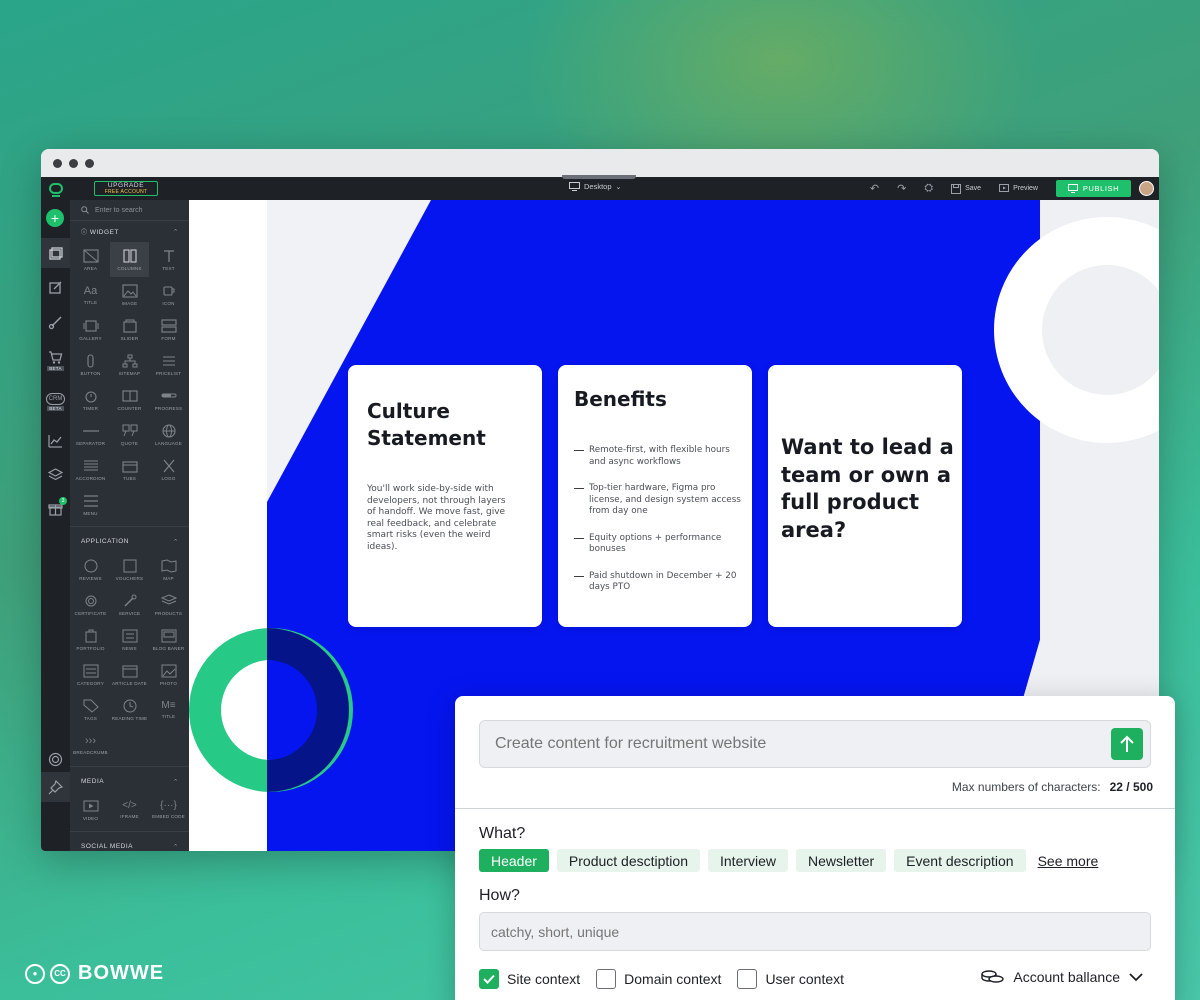 The width and height of the screenshot is (1200, 1000). What do you see at coordinates (168, 565) in the screenshot?
I see `map-icon` at bounding box center [168, 565].